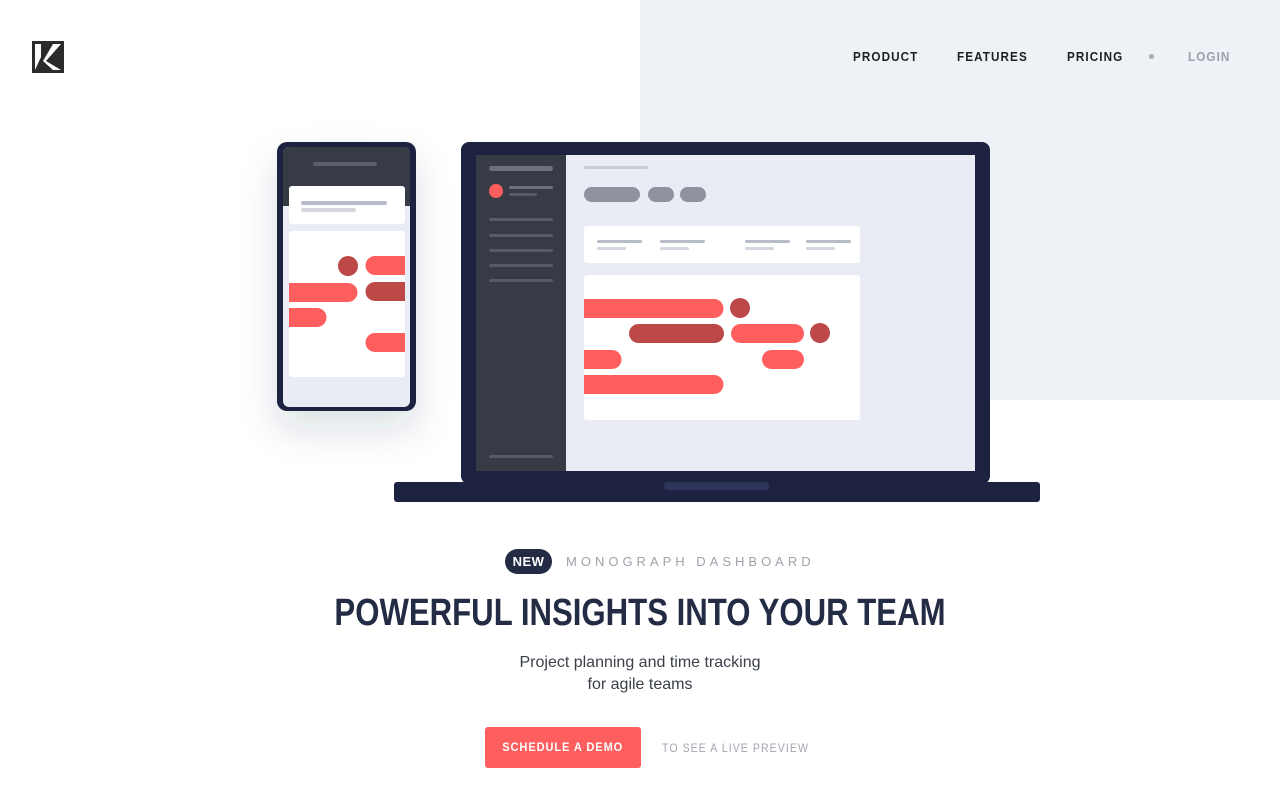 The width and height of the screenshot is (1280, 800). I want to click on schedule-demo-button: SCHEDULE A DEMO, so click(563, 747).